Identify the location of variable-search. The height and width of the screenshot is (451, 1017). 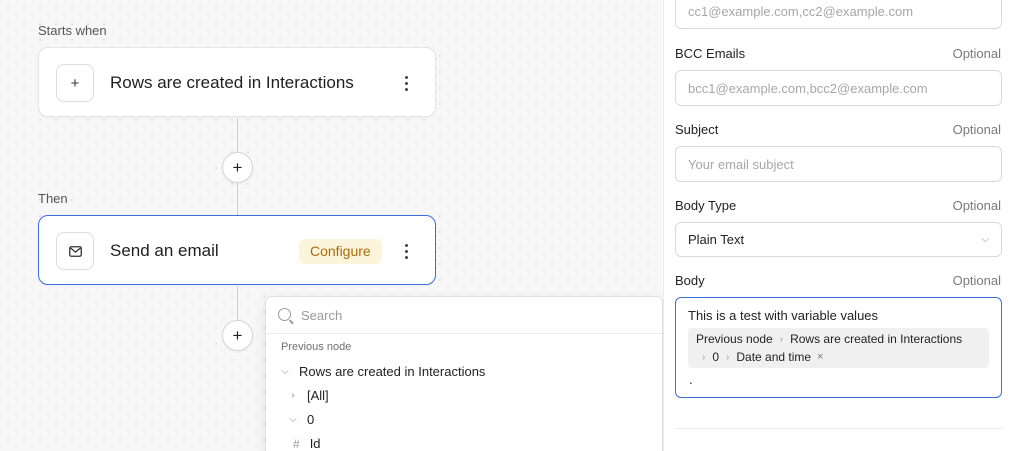
(464, 315).